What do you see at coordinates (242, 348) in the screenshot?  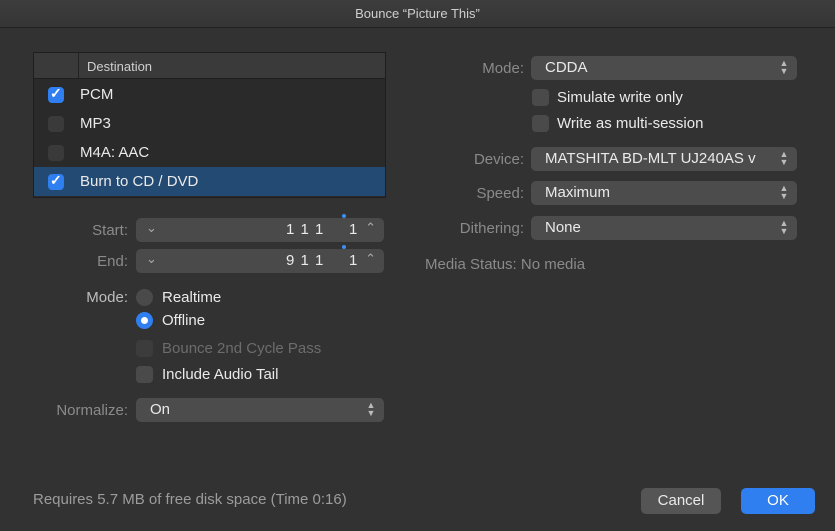 I see `bounce-2nd-cycle-label: Bounce 2nd Cycle Pass` at bounding box center [242, 348].